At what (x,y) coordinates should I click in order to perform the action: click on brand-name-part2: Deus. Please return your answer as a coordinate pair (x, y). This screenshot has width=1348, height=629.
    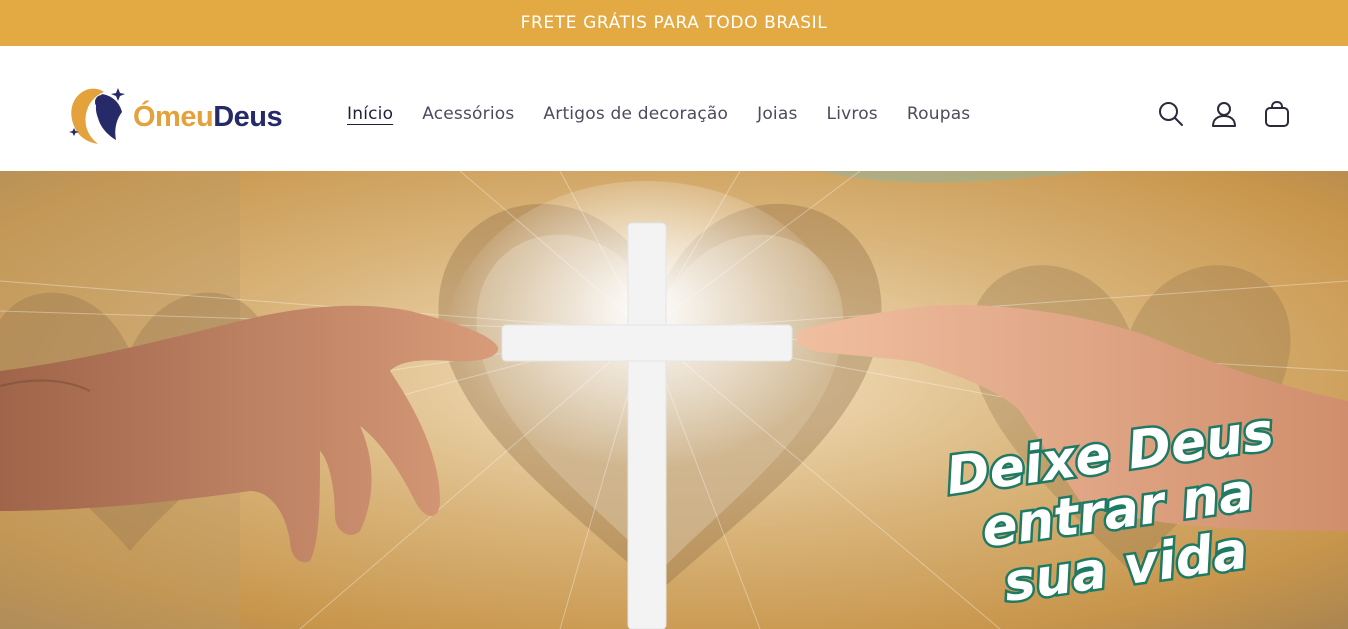
    Looking at the image, I should click on (248, 116).